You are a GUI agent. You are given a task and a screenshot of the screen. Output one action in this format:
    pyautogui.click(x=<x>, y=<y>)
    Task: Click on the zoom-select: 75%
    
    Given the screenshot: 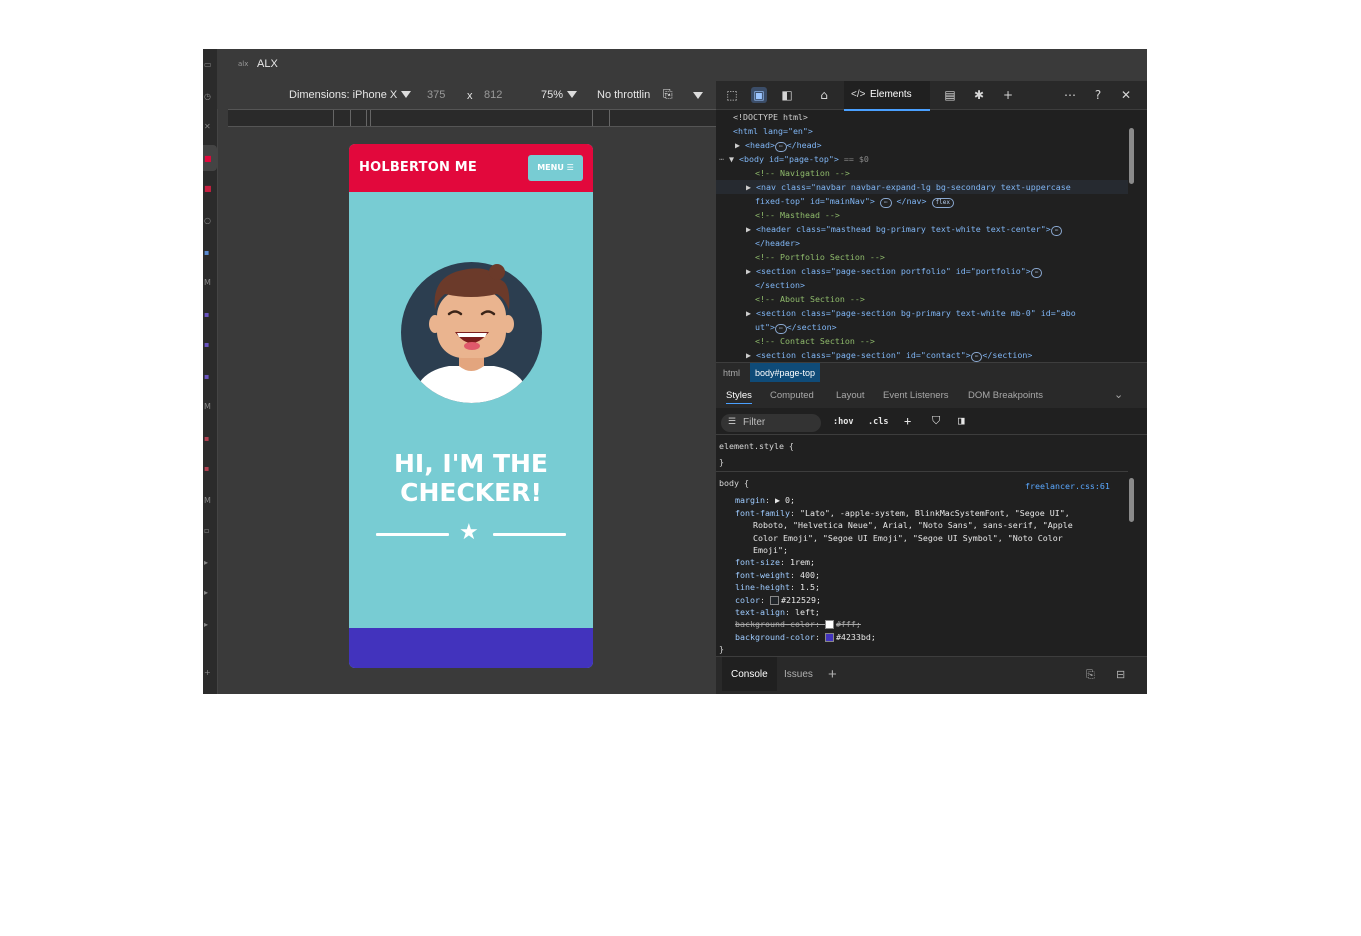 What is the action you would take?
    pyautogui.click(x=559, y=95)
    